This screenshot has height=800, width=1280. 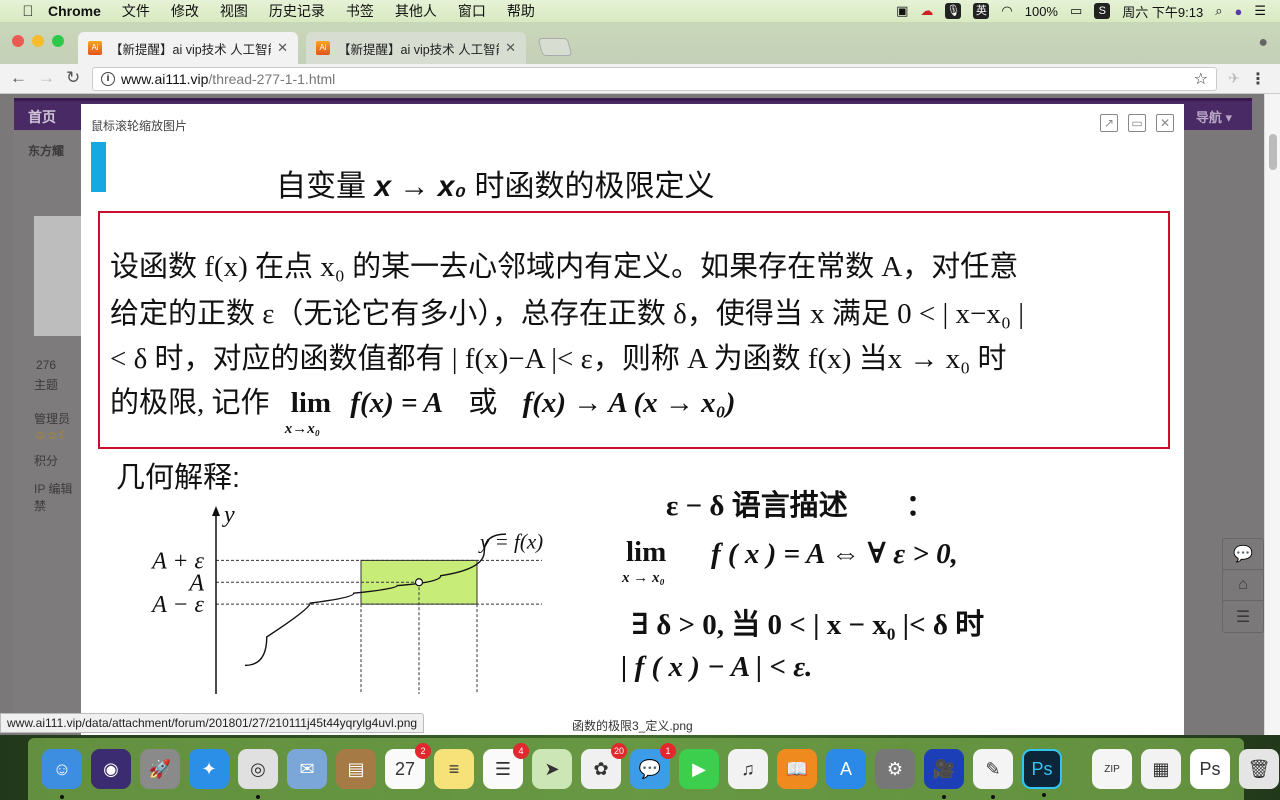 What do you see at coordinates (1273, 152) in the screenshot?
I see `scrollbar-thumb` at bounding box center [1273, 152].